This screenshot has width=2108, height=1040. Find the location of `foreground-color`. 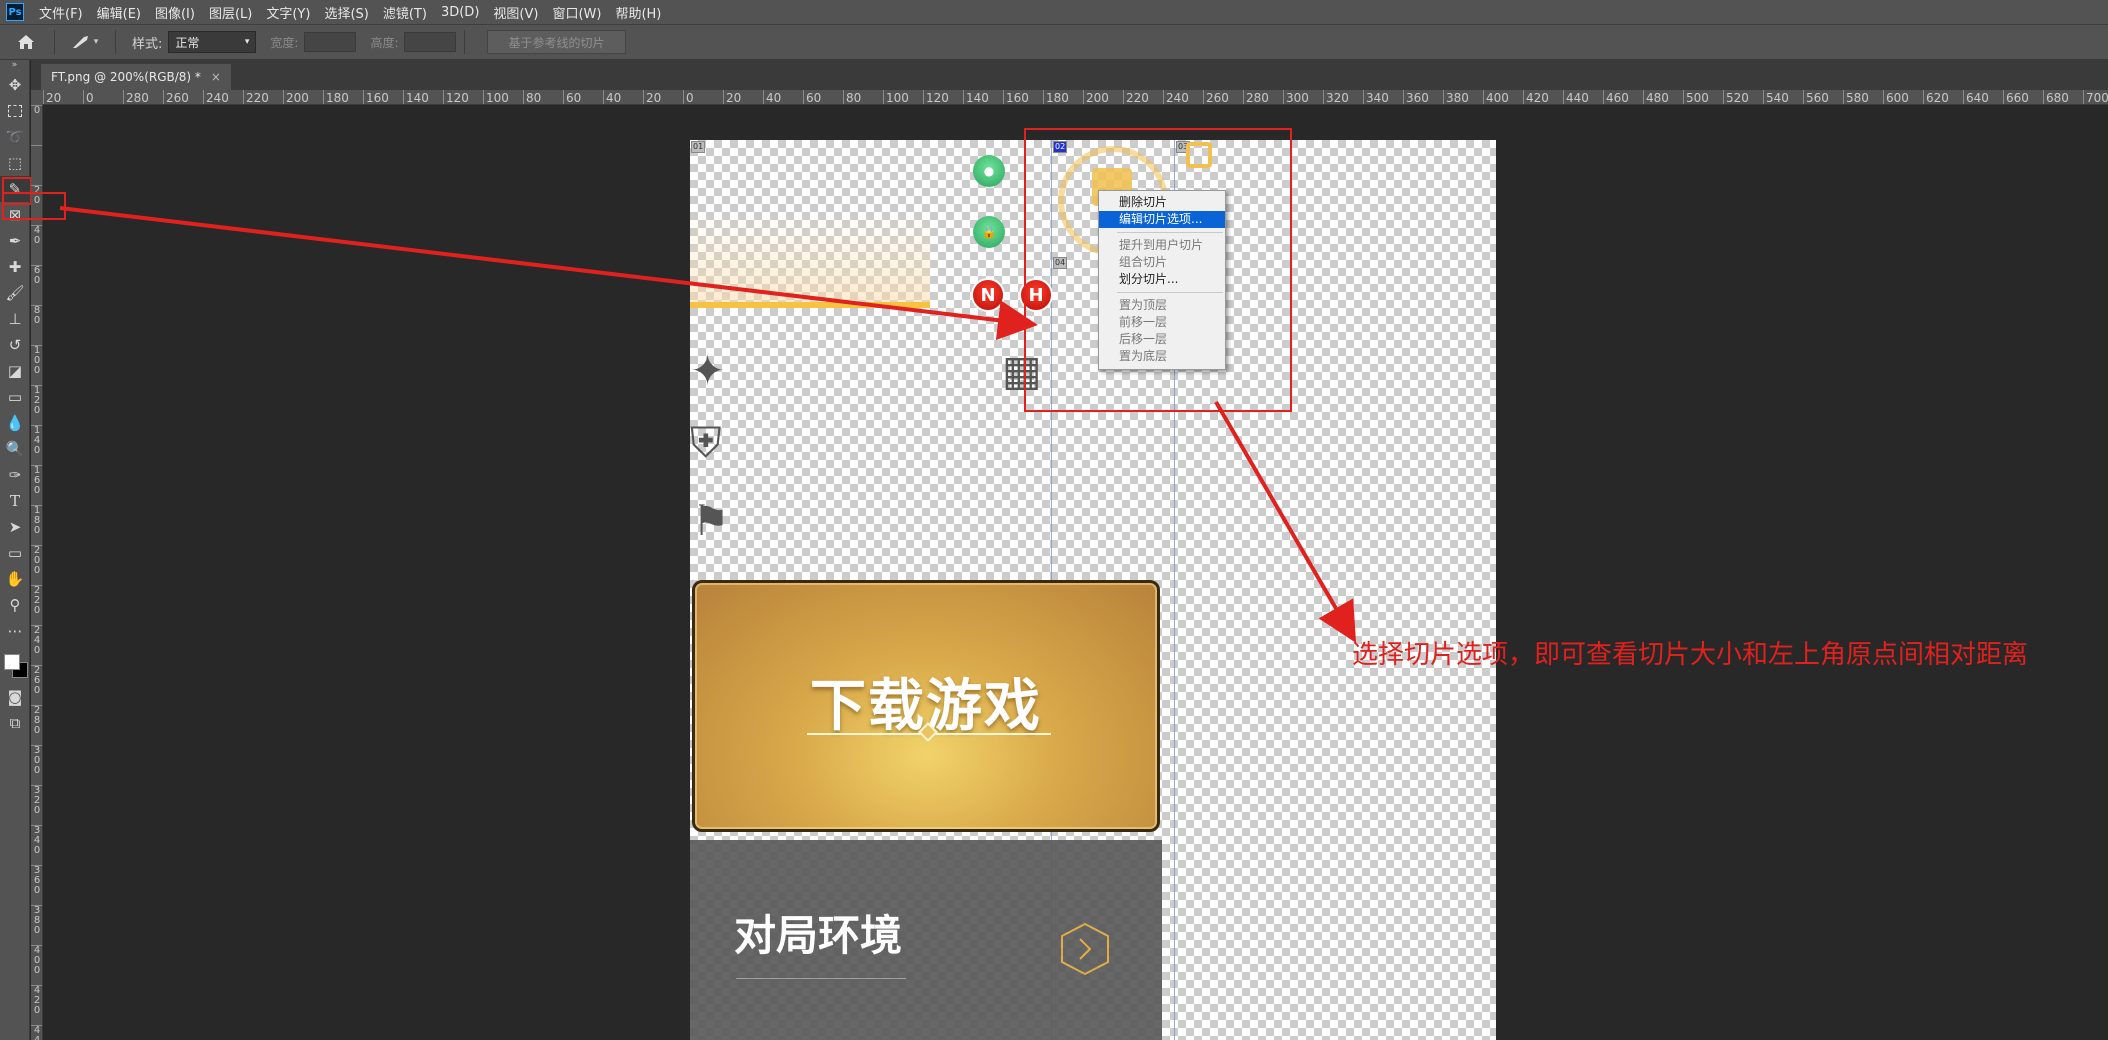

foreground-color is located at coordinates (12, 662).